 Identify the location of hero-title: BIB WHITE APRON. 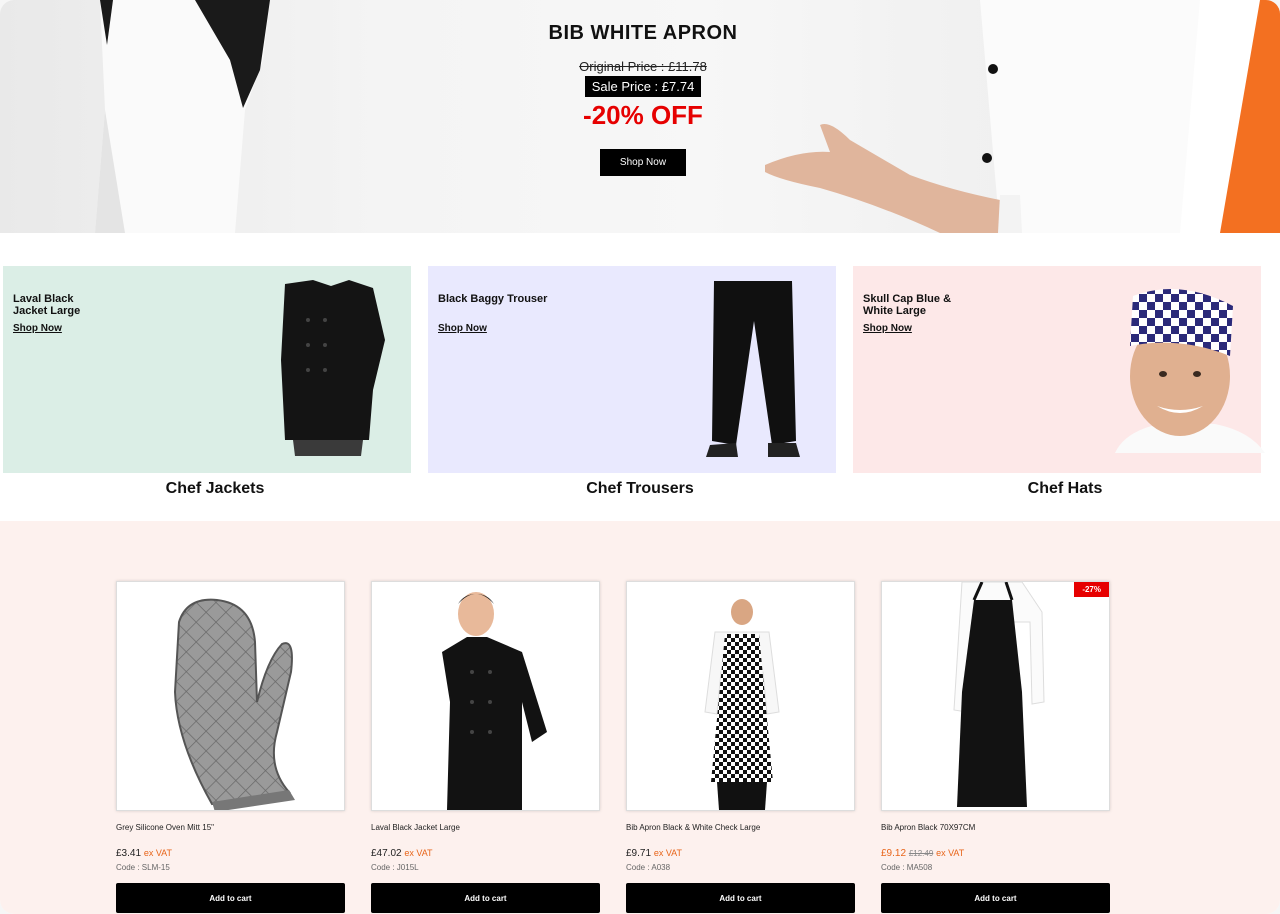
(643, 33).